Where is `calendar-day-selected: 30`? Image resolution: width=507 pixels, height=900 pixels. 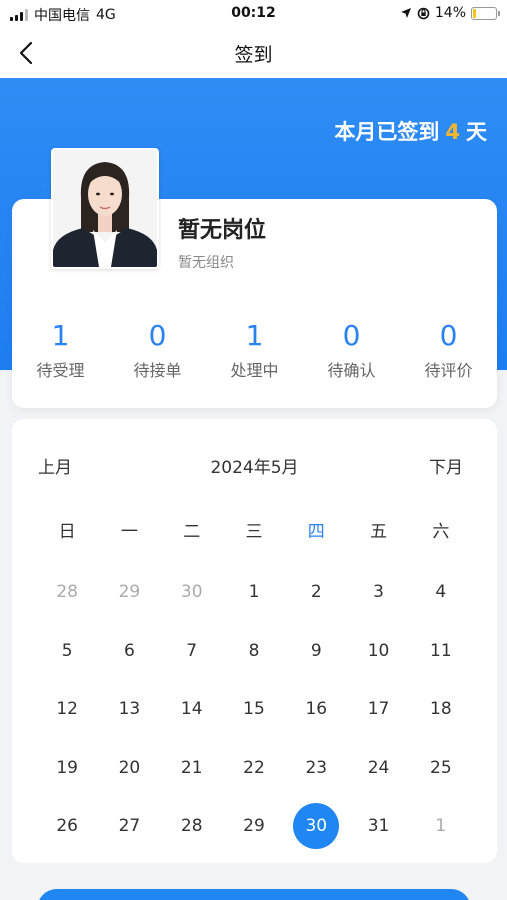
calendar-day-selected: 30 is located at coordinates (316, 826).